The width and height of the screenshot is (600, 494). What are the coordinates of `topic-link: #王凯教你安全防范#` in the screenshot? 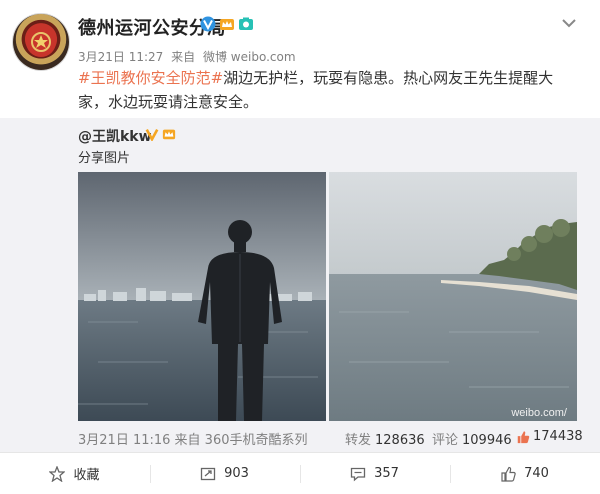 It's located at (150, 78).